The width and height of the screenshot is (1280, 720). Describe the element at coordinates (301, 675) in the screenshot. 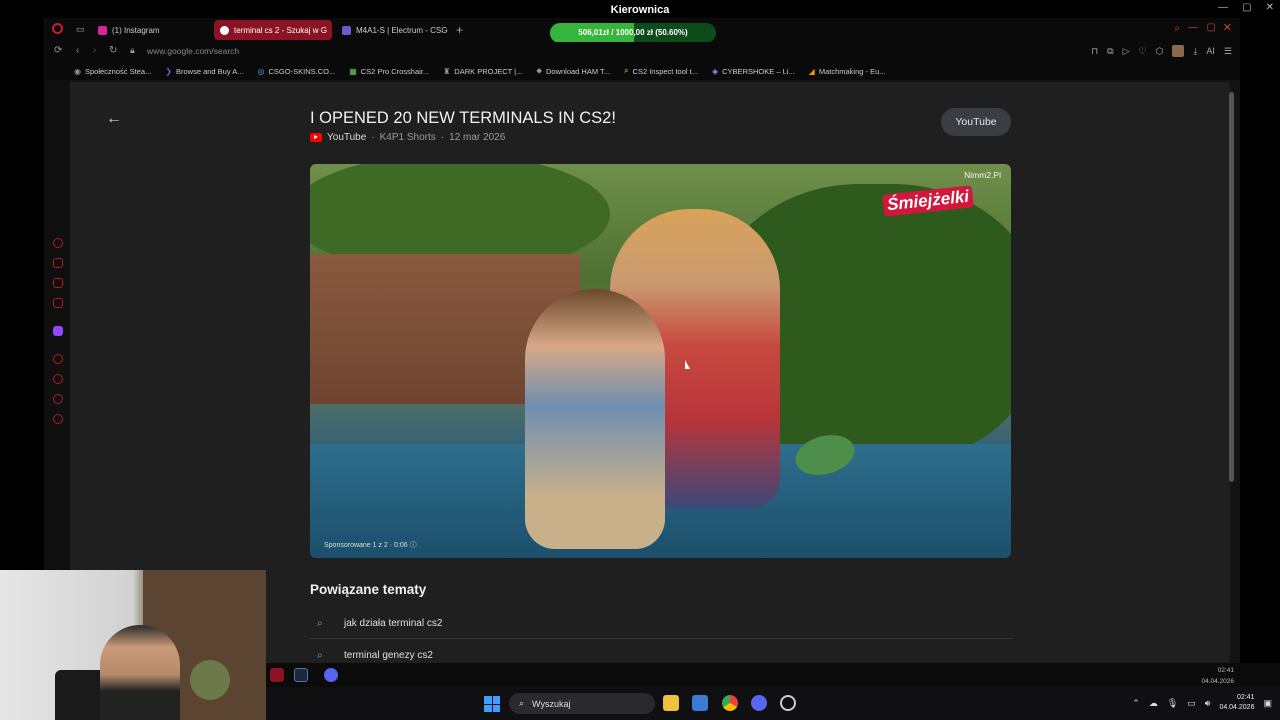

I see `steam-taskbar-icon` at that location.